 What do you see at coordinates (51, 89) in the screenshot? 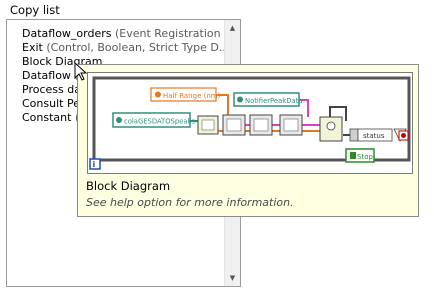
I see `list-item-name: Process da` at bounding box center [51, 89].